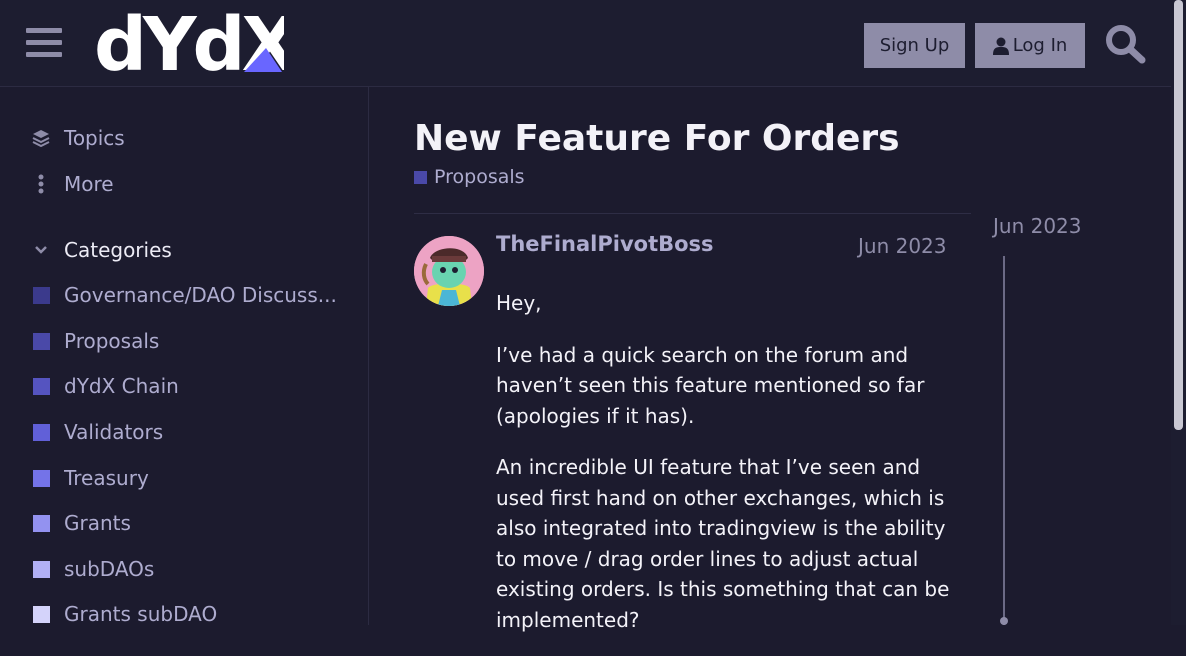  What do you see at coordinates (1037, 226) in the screenshot?
I see `timeline-start-date: Jun 2023` at bounding box center [1037, 226].